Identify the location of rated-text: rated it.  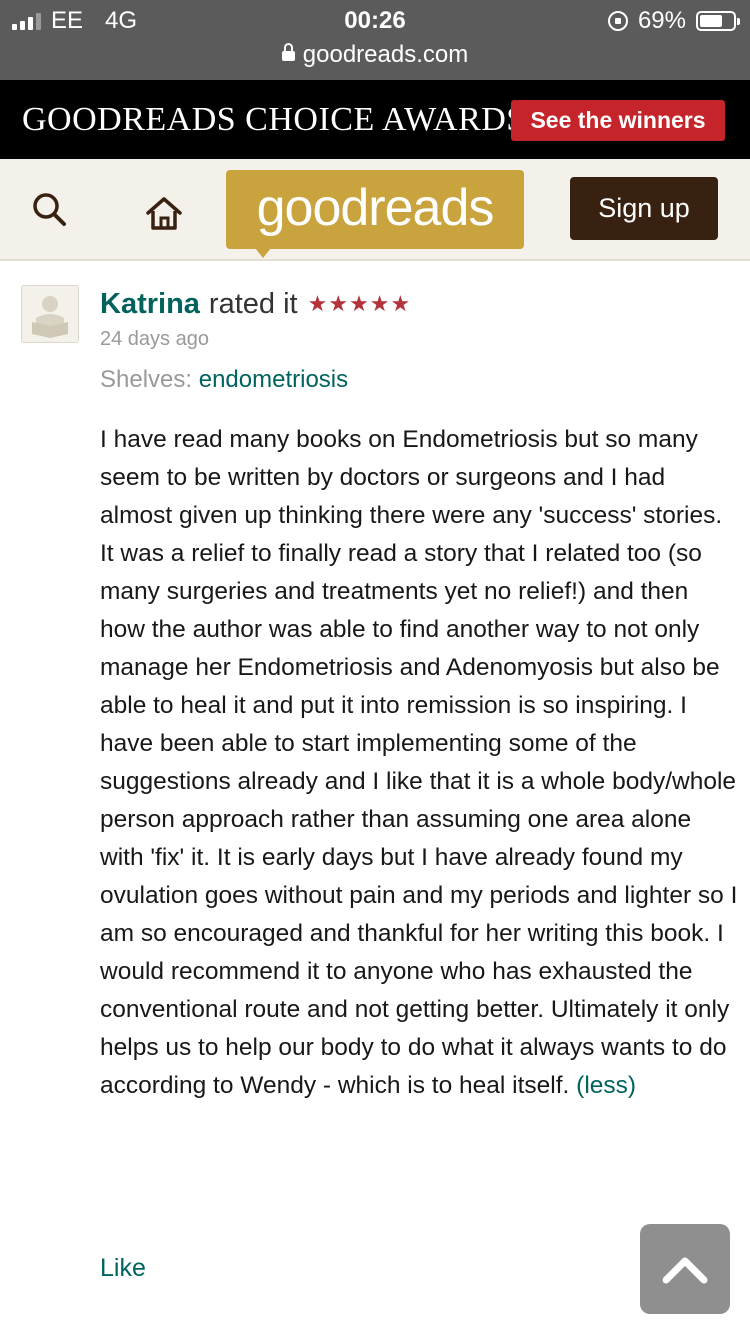
(253, 303).